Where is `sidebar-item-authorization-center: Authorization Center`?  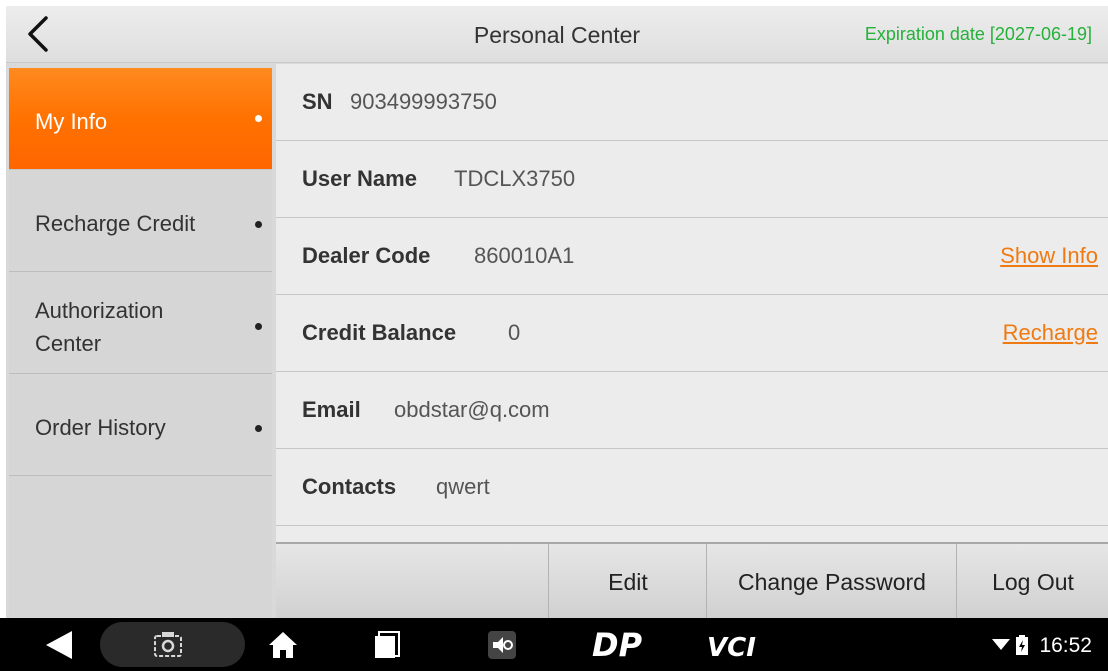
sidebar-item-authorization-center: Authorization Center is located at coordinates (140, 323).